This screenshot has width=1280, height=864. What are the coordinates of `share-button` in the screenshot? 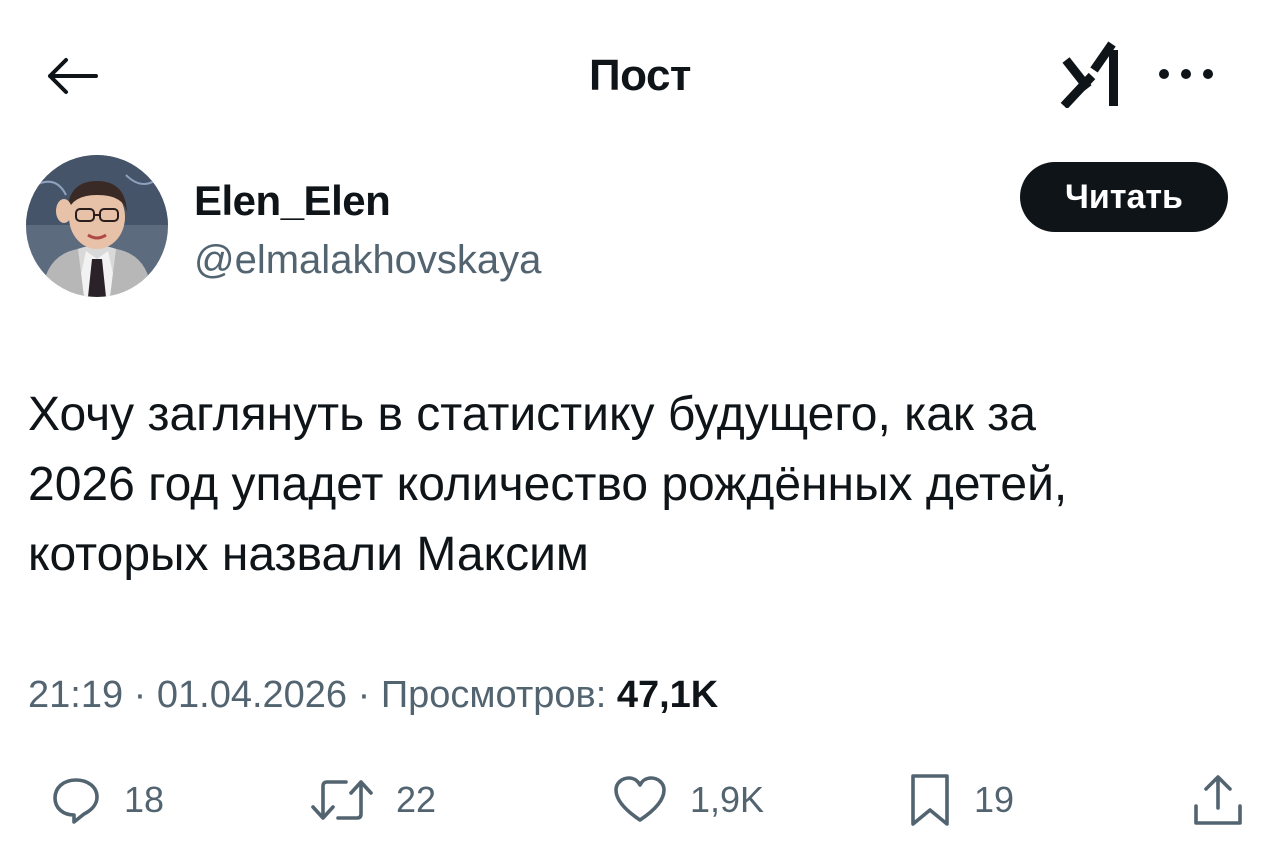 It's located at (1218, 800).